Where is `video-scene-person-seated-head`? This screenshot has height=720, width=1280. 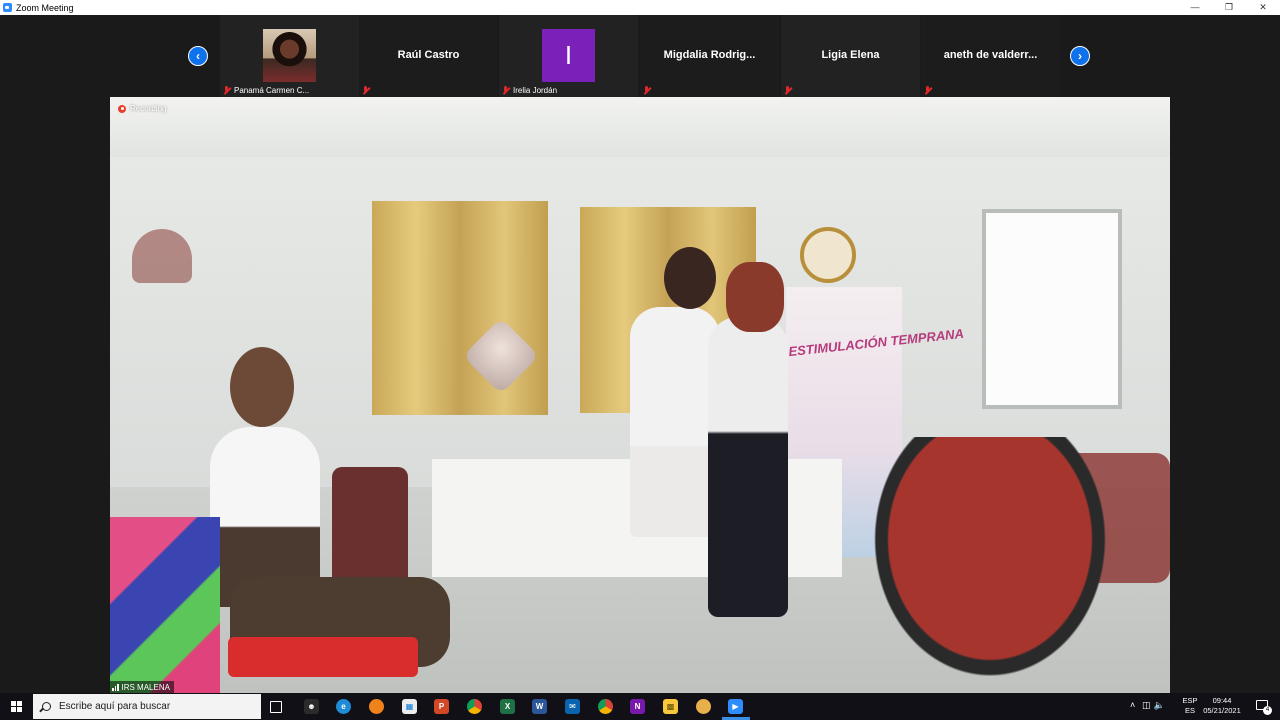
video-scene-person-seated-head is located at coordinates (262, 387).